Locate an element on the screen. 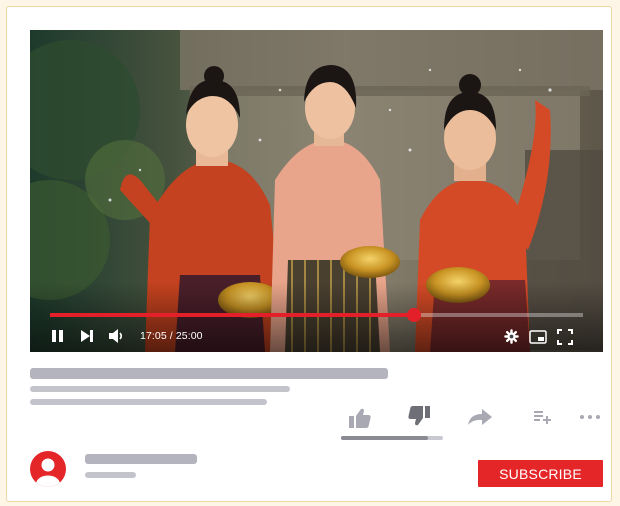 This screenshot has height=506, width=620. time-display: 17:05 / 25:00 is located at coordinates (171, 336).